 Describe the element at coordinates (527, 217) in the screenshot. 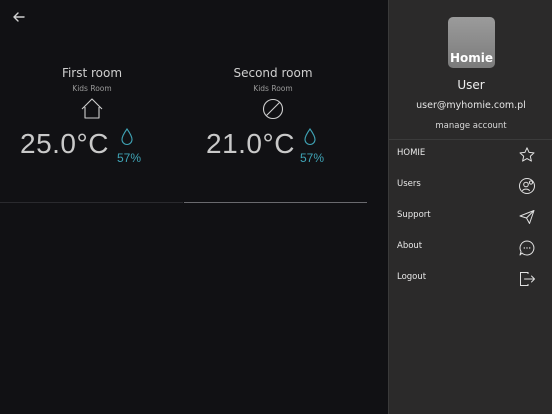

I see `send-icon` at that location.